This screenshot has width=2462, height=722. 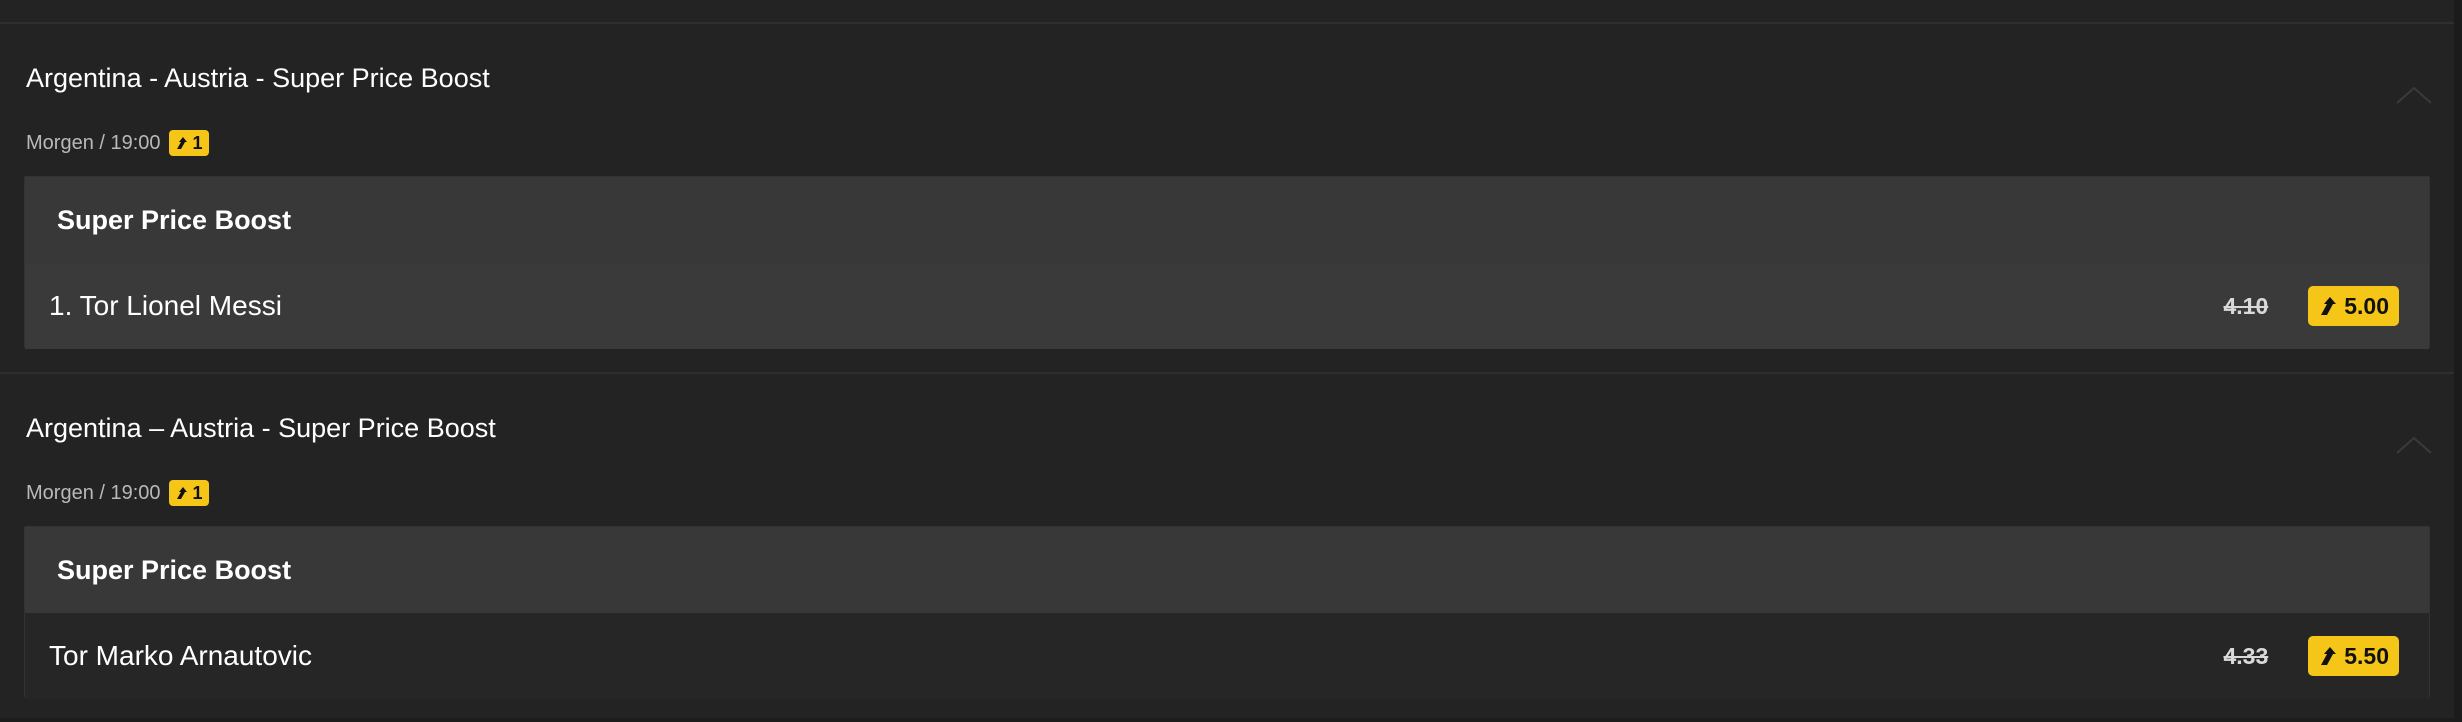 What do you see at coordinates (1227, 306) in the screenshot?
I see `selection-row: 1. Tor Lionel Messi 4.10 5.00` at bounding box center [1227, 306].